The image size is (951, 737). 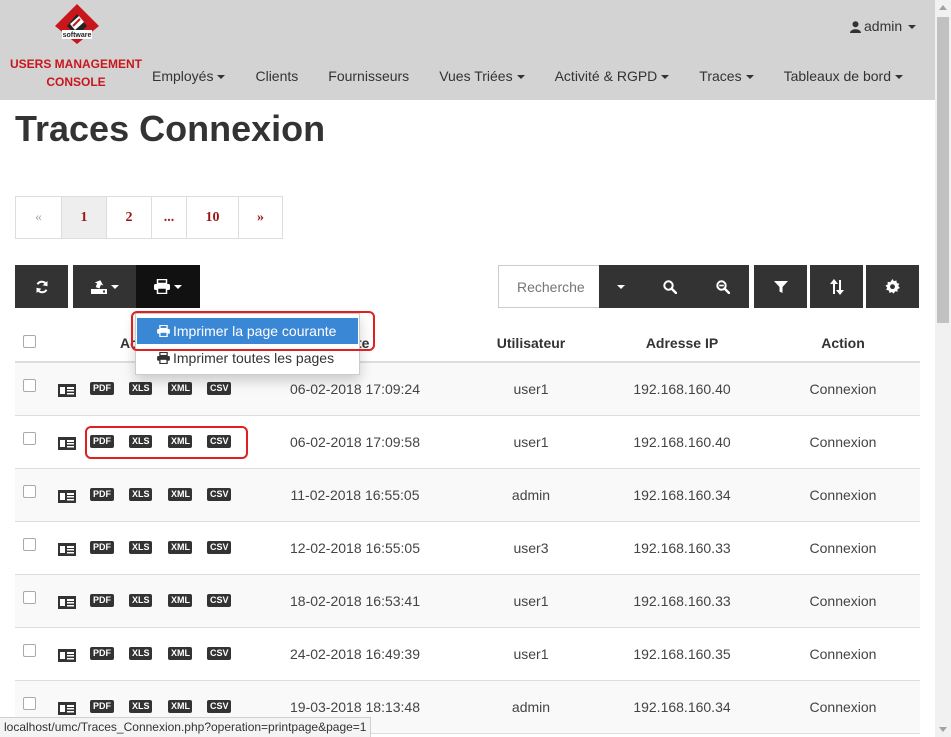 What do you see at coordinates (212, 217) in the screenshot?
I see `pagination-page-10: 10` at bounding box center [212, 217].